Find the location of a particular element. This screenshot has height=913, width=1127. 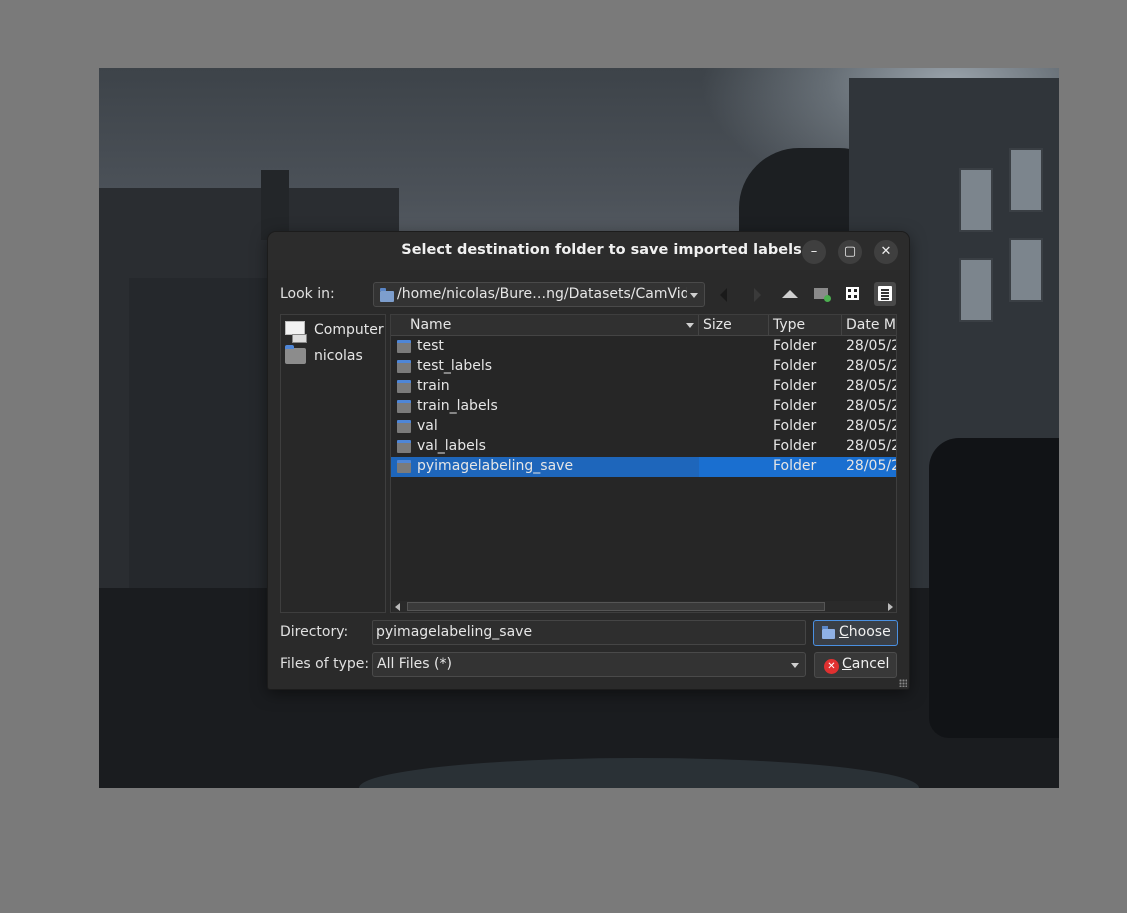

choose-button: Choose is located at coordinates (855, 633).